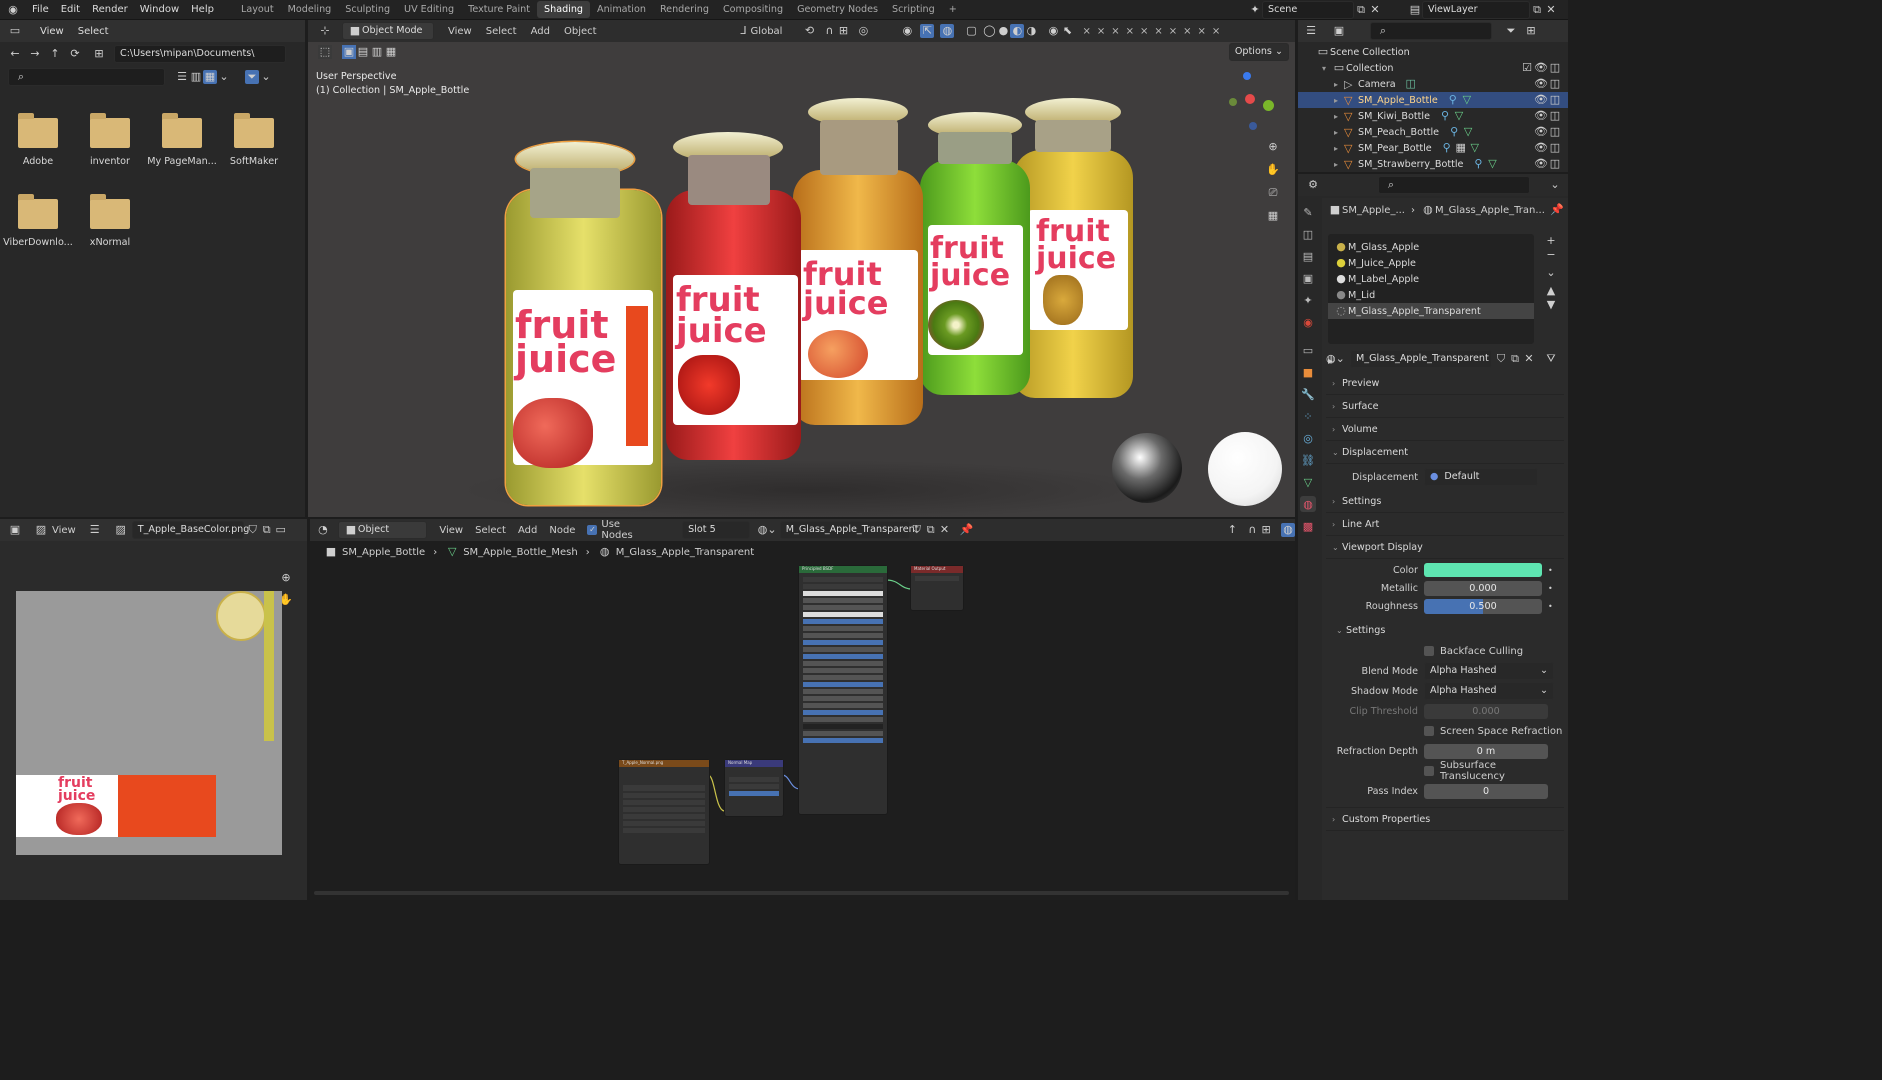 This screenshot has width=1882, height=1080. What do you see at coordinates (837, 9) in the screenshot?
I see `tab-geometry-nodes: Geometry Nodes` at bounding box center [837, 9].